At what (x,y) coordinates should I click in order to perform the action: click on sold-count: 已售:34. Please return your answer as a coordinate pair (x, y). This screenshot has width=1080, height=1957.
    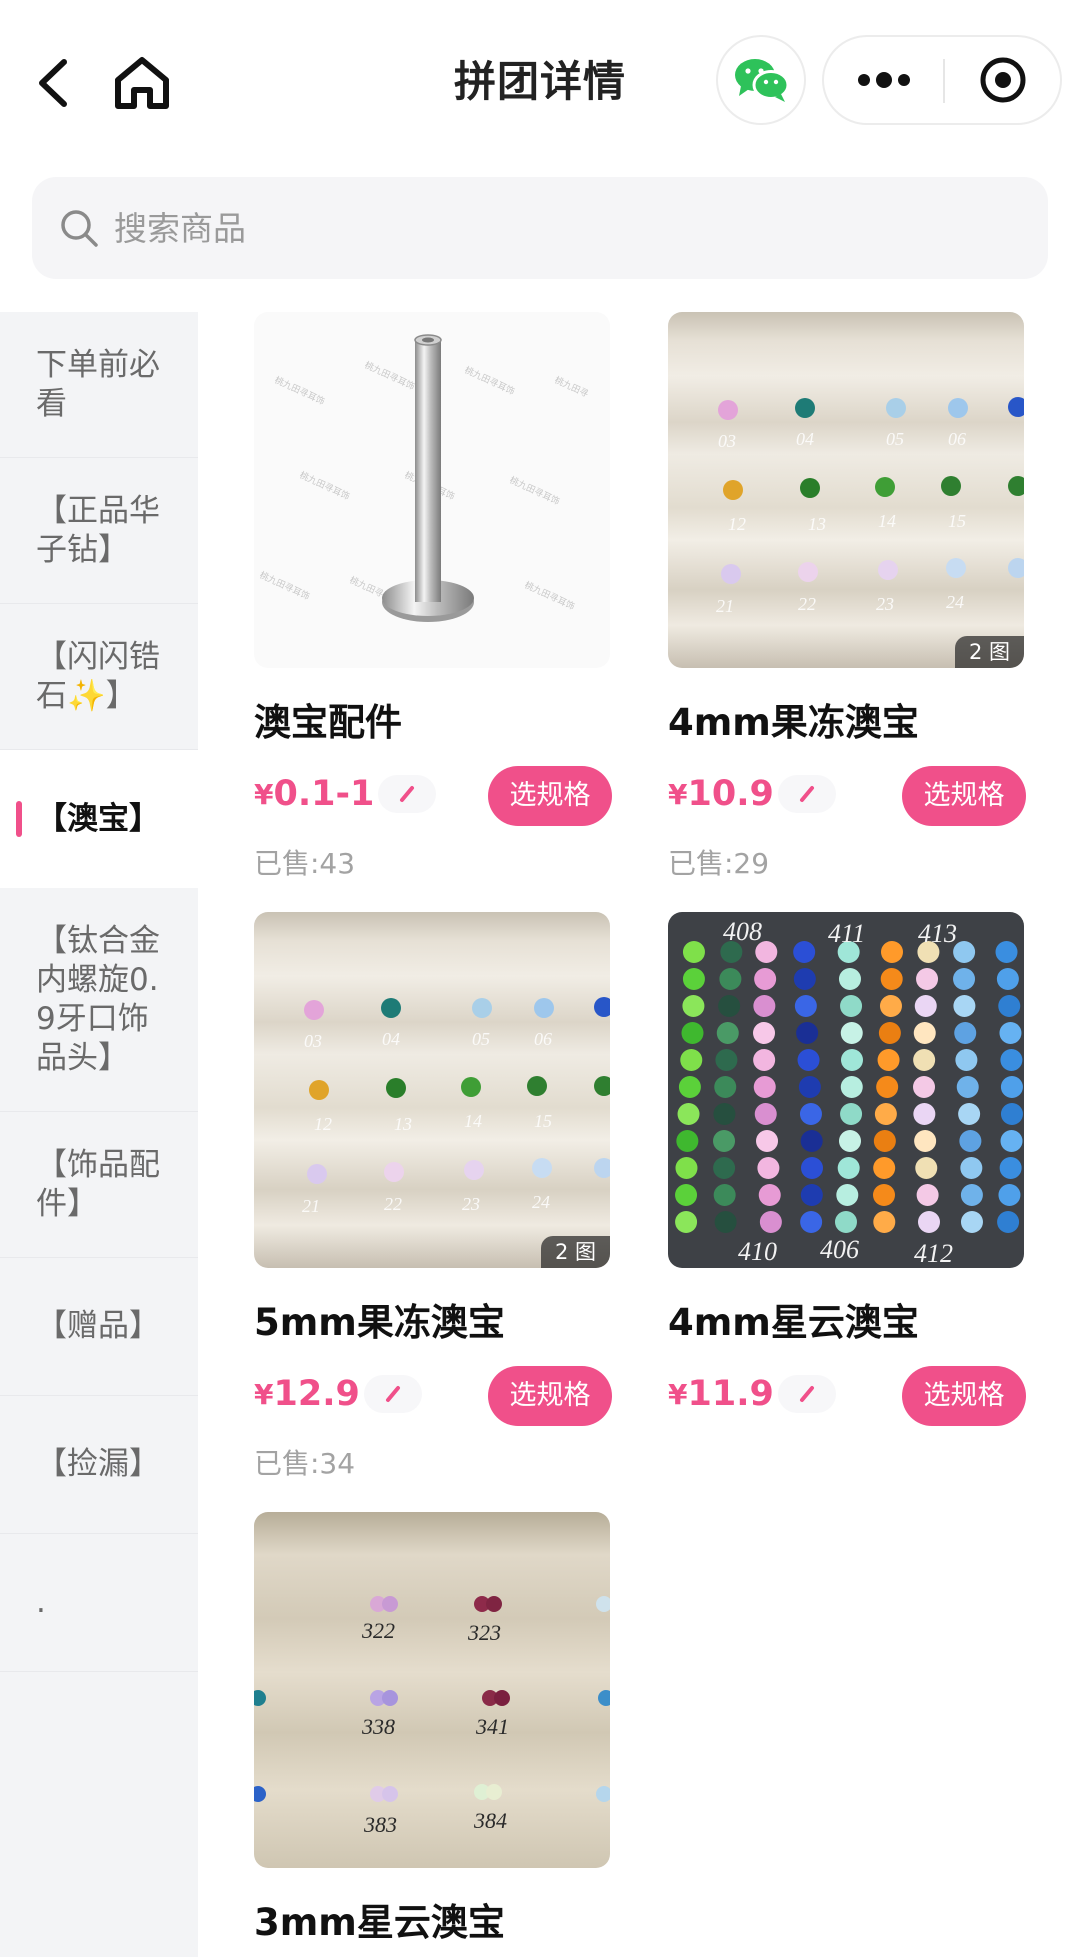
    Looking at the image, I should click on (305, 1463).